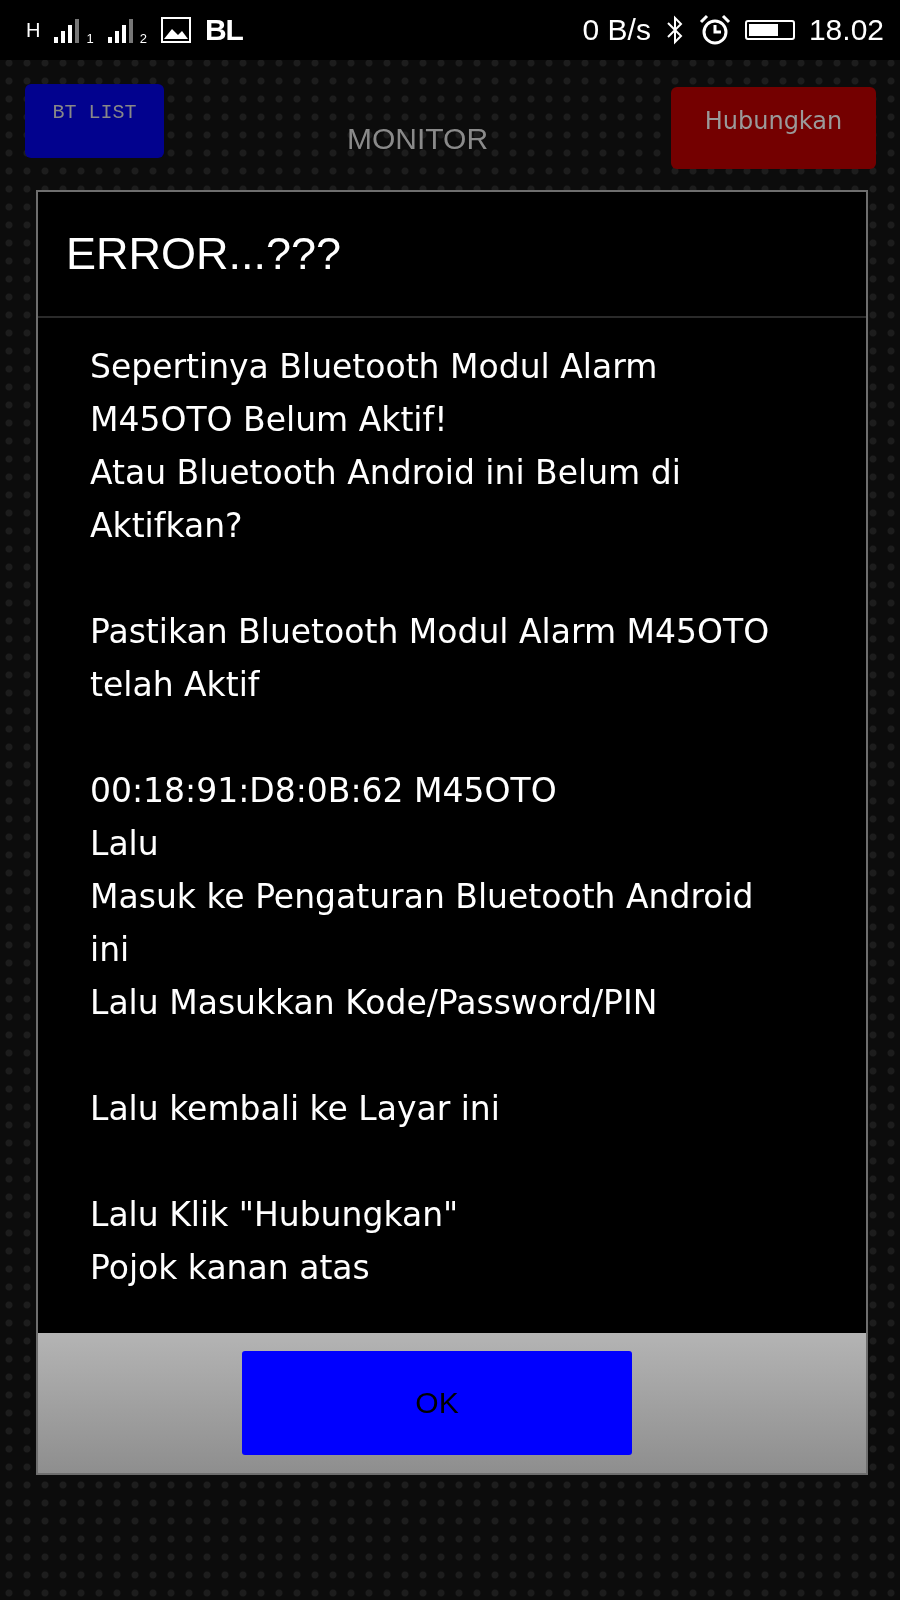 This screenshot has height=1600, width=900. What do you see at coordinates (417, 139) in the screenshot?
I see `screen-title: MONITOR` at bounding box center [417, 139].